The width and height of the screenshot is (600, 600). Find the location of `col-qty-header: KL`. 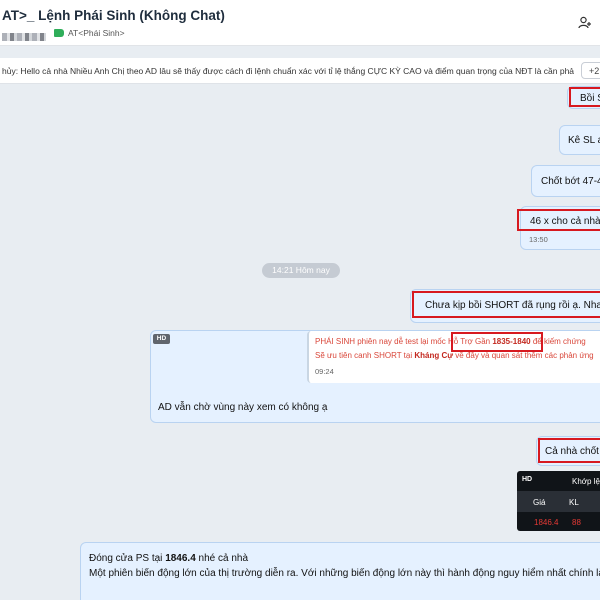

col-qty-header: KL is located at coordinates (574, 502).